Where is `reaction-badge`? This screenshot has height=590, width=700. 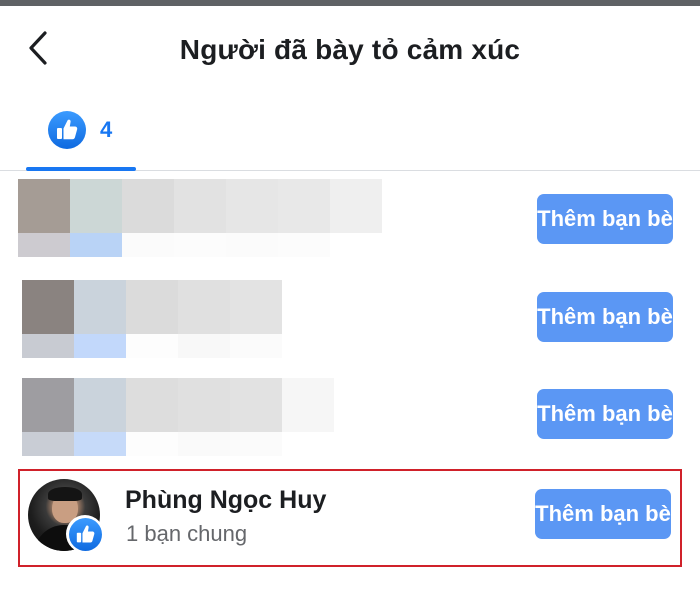 reaction-badge is located at coordinates (85, 534).